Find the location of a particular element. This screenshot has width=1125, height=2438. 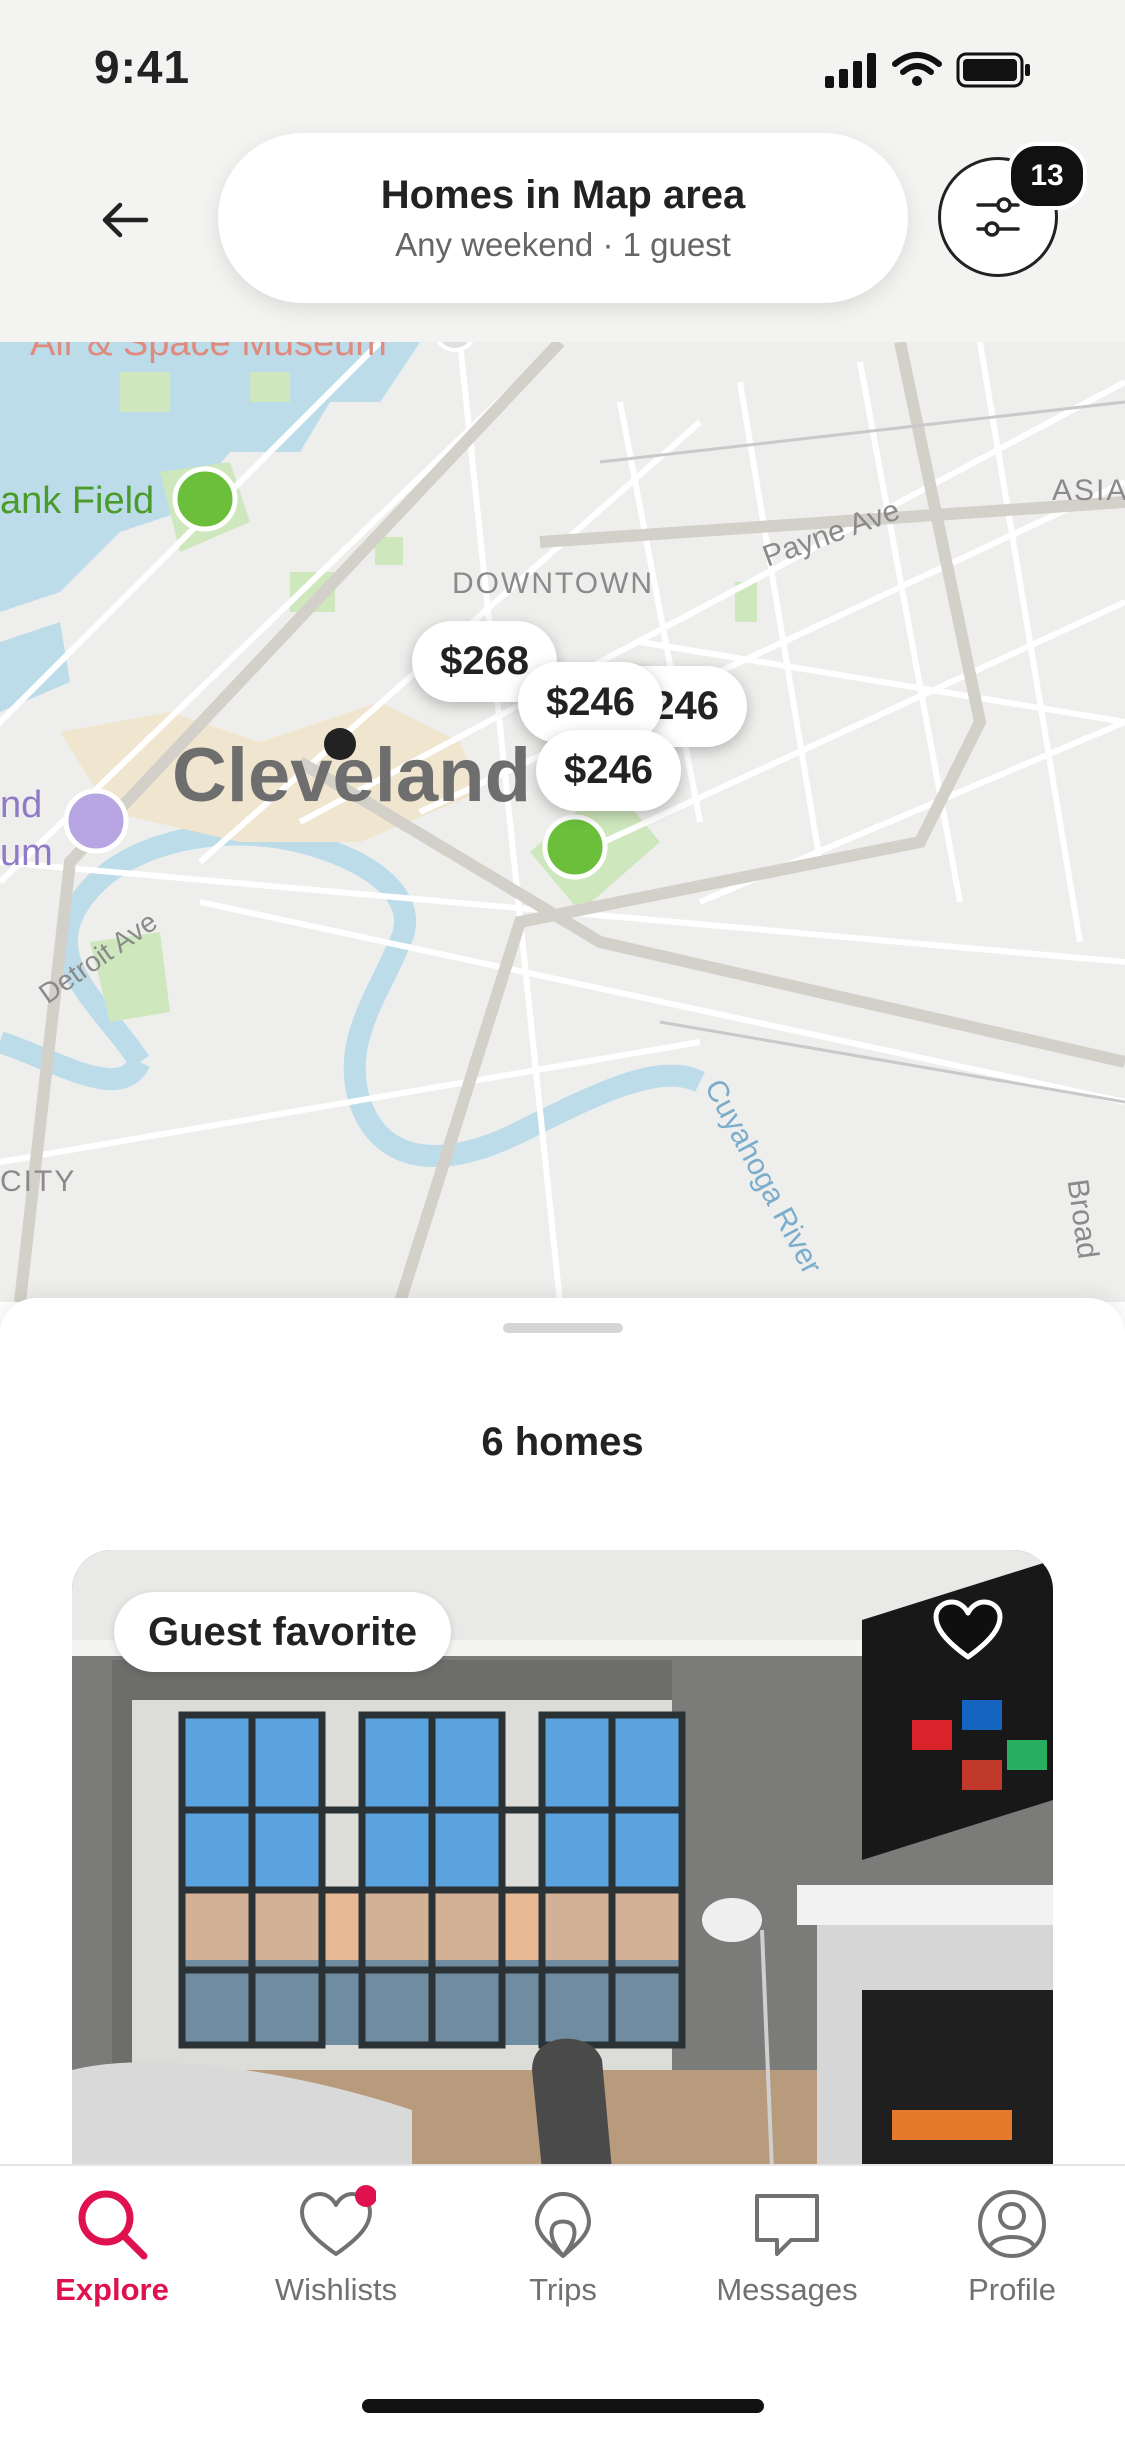

search-icon is located at coordinates (113, 2225).